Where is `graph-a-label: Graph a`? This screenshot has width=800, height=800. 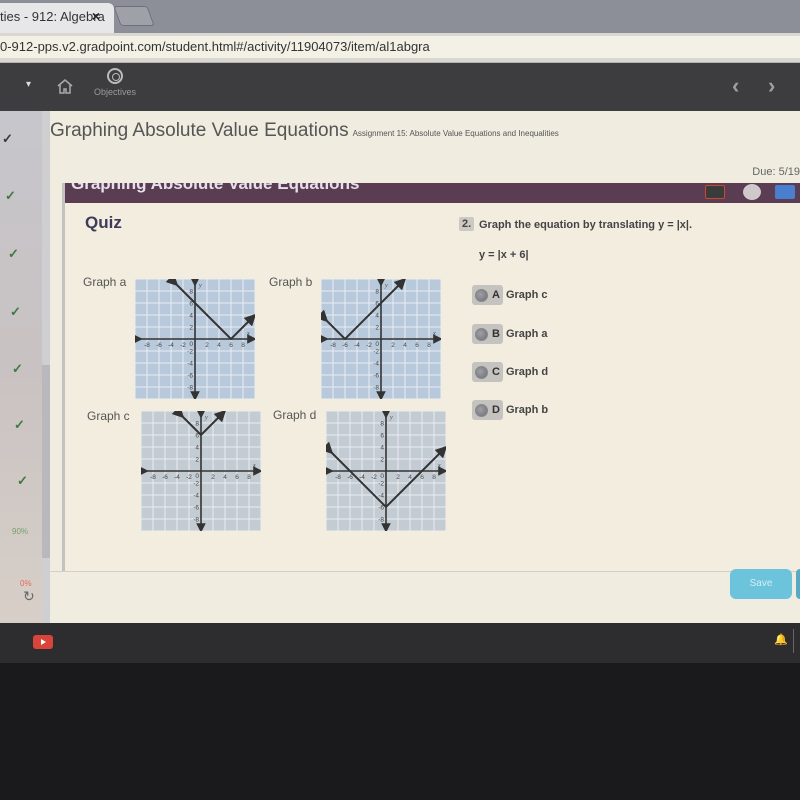
graph-a-label: Graph a is located at coordinates (105, 282).